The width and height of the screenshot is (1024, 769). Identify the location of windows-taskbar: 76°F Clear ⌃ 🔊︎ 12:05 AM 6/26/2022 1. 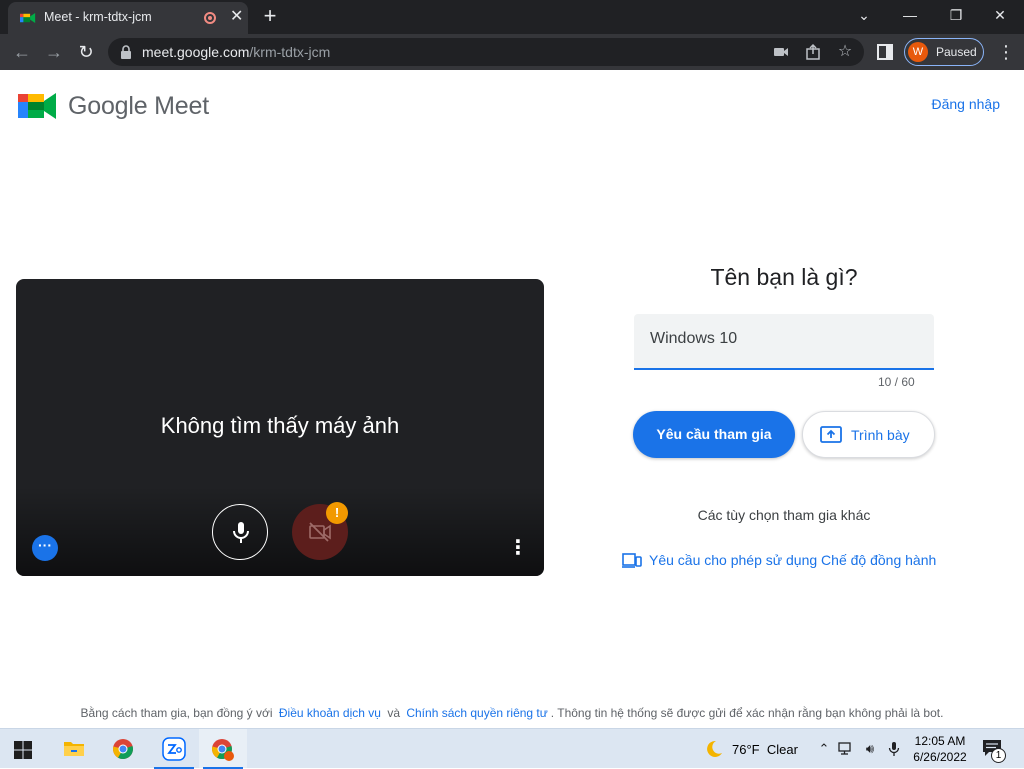
(512, 748).